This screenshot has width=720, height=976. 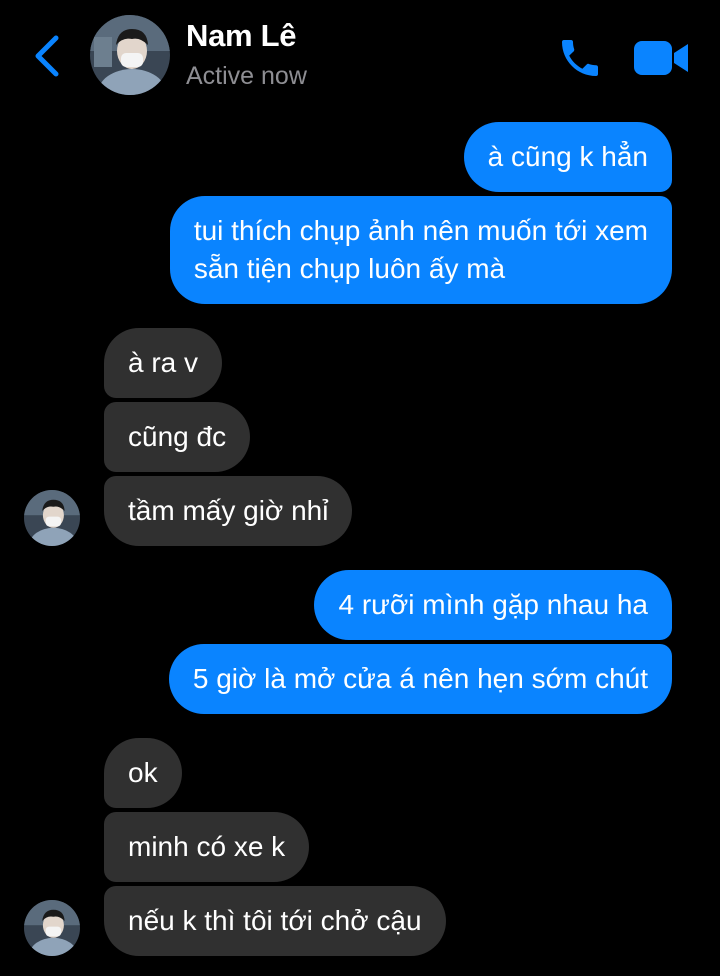 I want to click on message-bubble-incoming: tầm mấy giờ nhỉ, so click(x=228, y=511).